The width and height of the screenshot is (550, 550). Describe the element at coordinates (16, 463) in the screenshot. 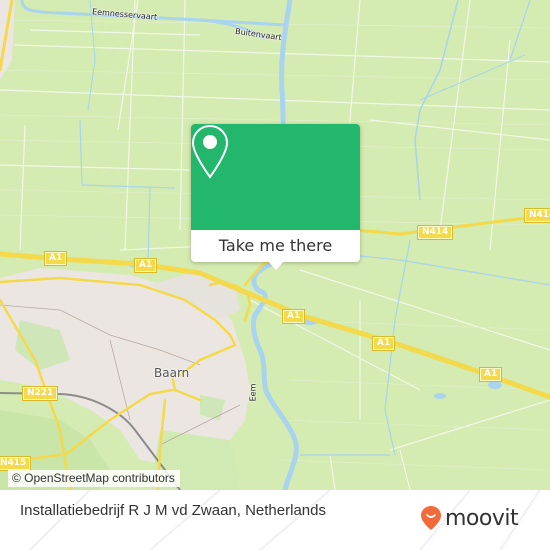

I see `road-shield-n415: N415` at that location.